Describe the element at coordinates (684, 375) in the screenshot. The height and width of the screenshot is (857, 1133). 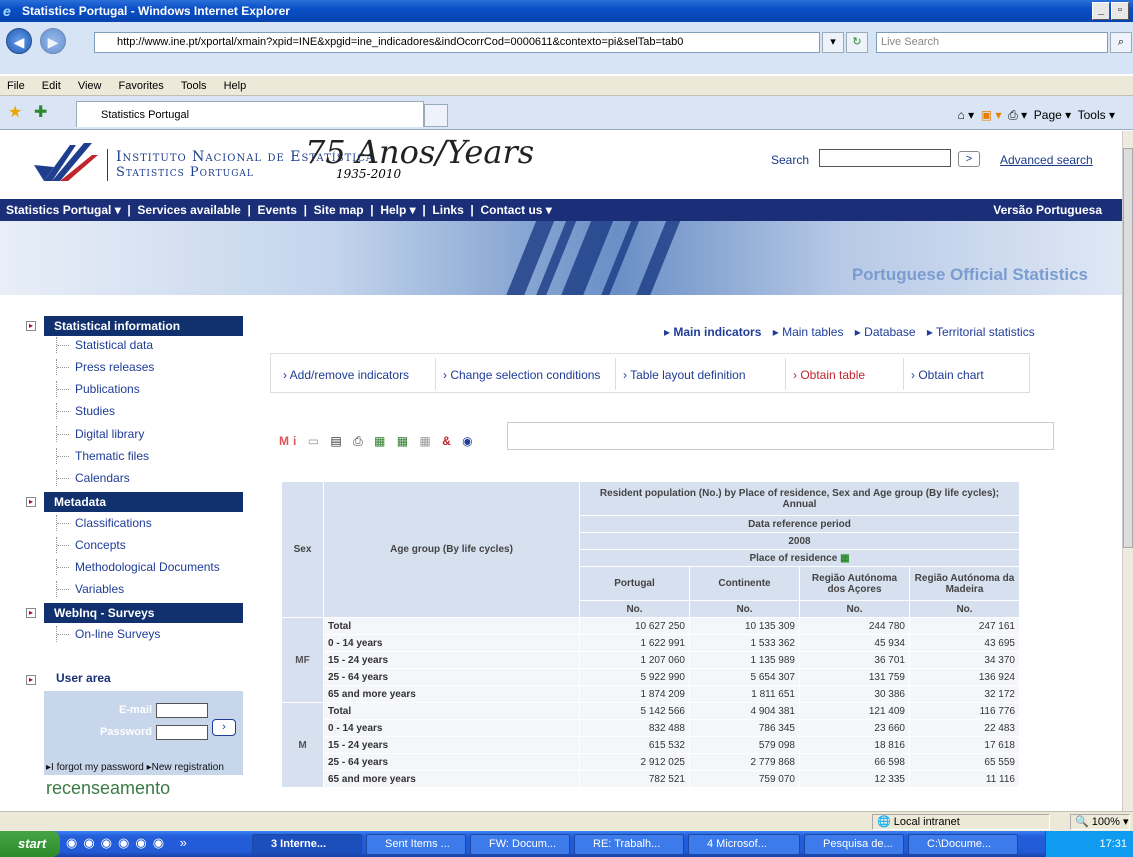
I see `table-layout-link: › Table layout definition` at that location.